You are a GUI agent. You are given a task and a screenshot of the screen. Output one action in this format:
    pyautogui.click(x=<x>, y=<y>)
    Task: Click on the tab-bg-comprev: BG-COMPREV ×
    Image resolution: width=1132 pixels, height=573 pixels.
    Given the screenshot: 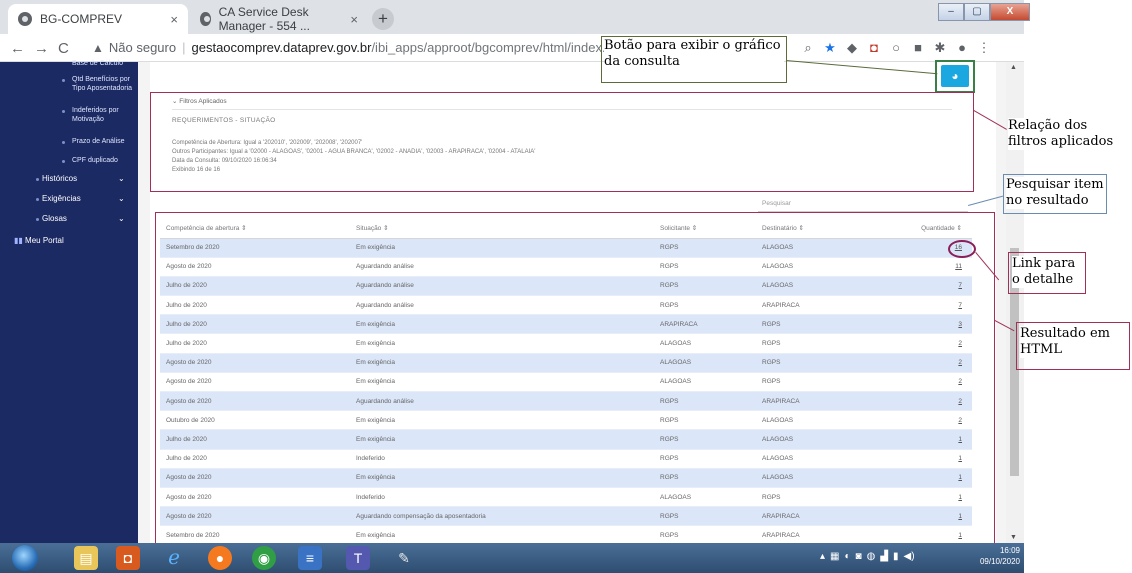 What is the action you would take?
    pyautogui.click(x=98, y=19)
    